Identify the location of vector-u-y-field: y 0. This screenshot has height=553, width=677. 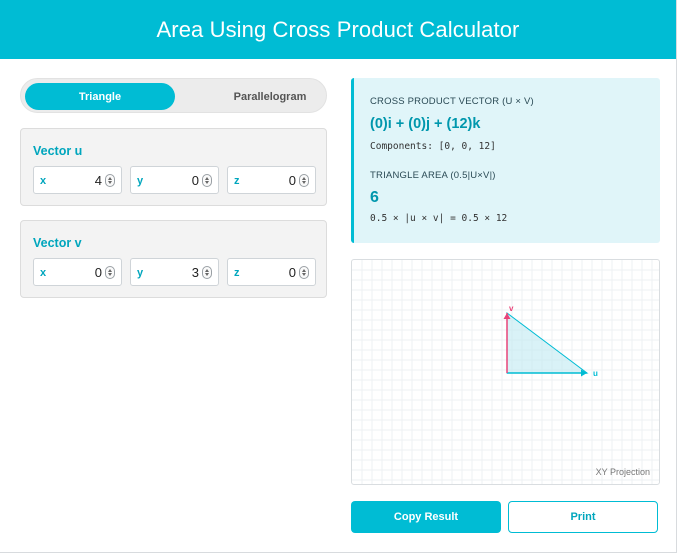
(174, 180).